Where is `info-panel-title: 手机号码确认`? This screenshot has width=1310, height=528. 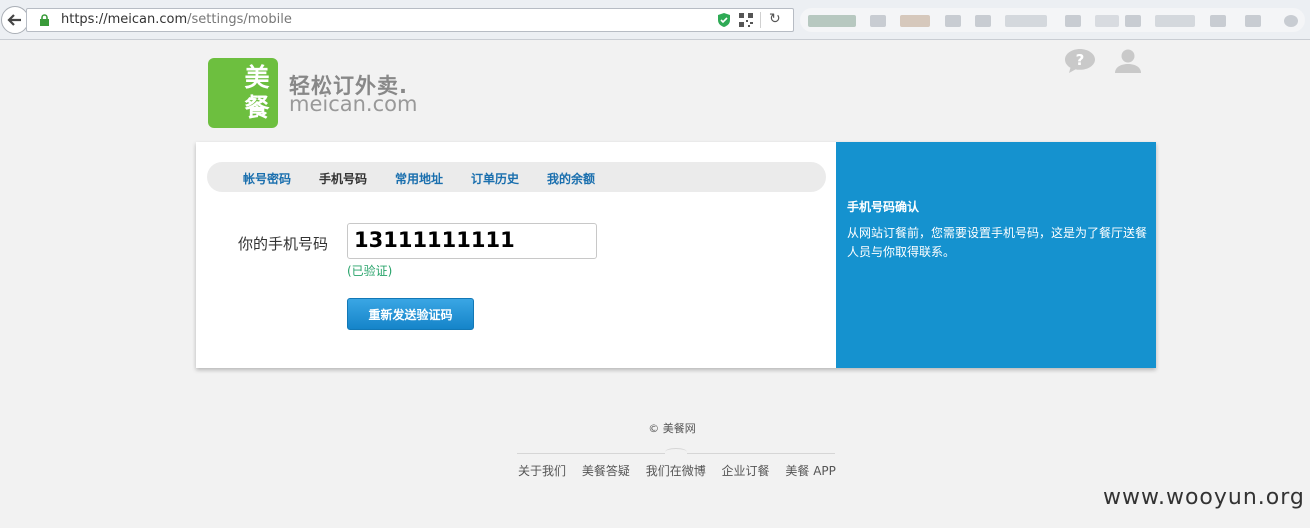 info-panel-title: 手机号码确认 is located at coordinates (883, 207).